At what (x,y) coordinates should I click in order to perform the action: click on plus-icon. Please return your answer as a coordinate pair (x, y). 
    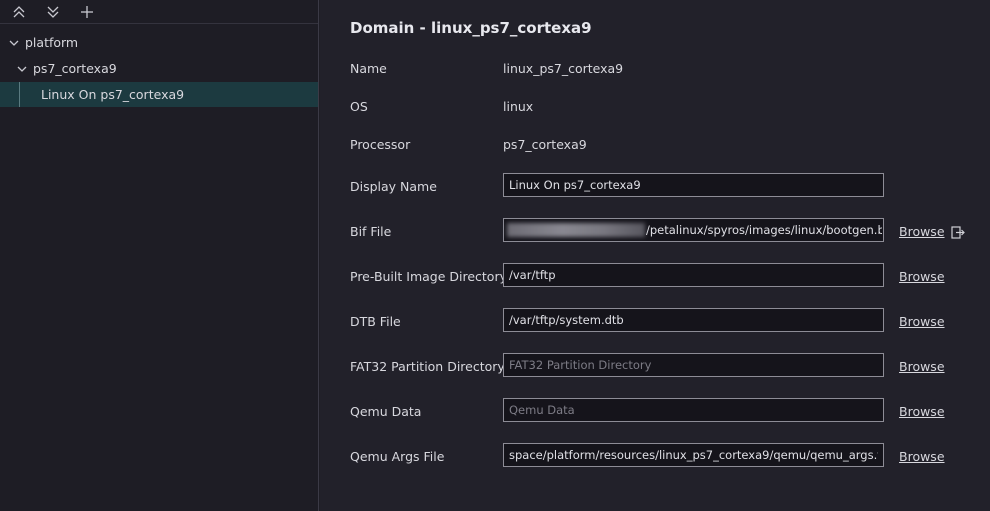
    Looking at the image, I should click on (87, 11).